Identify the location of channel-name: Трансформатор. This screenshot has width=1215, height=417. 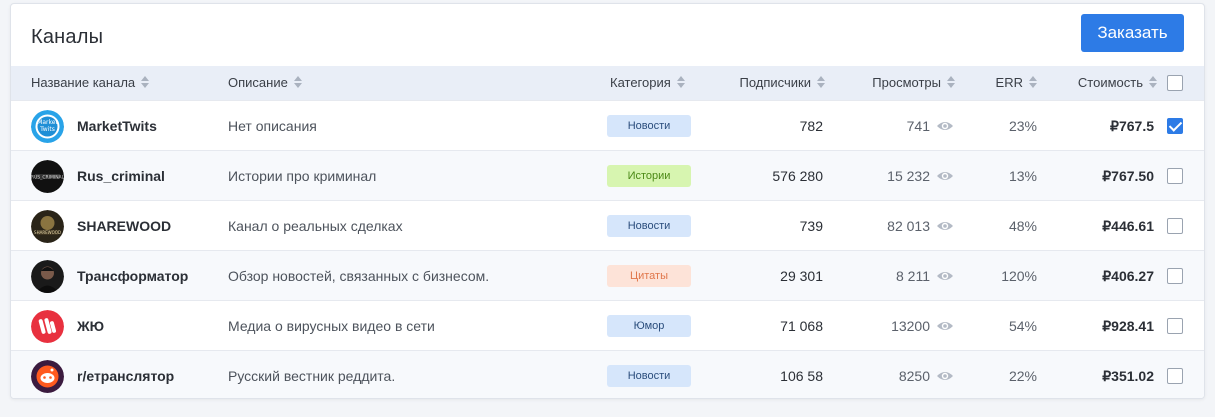
(132, 276).